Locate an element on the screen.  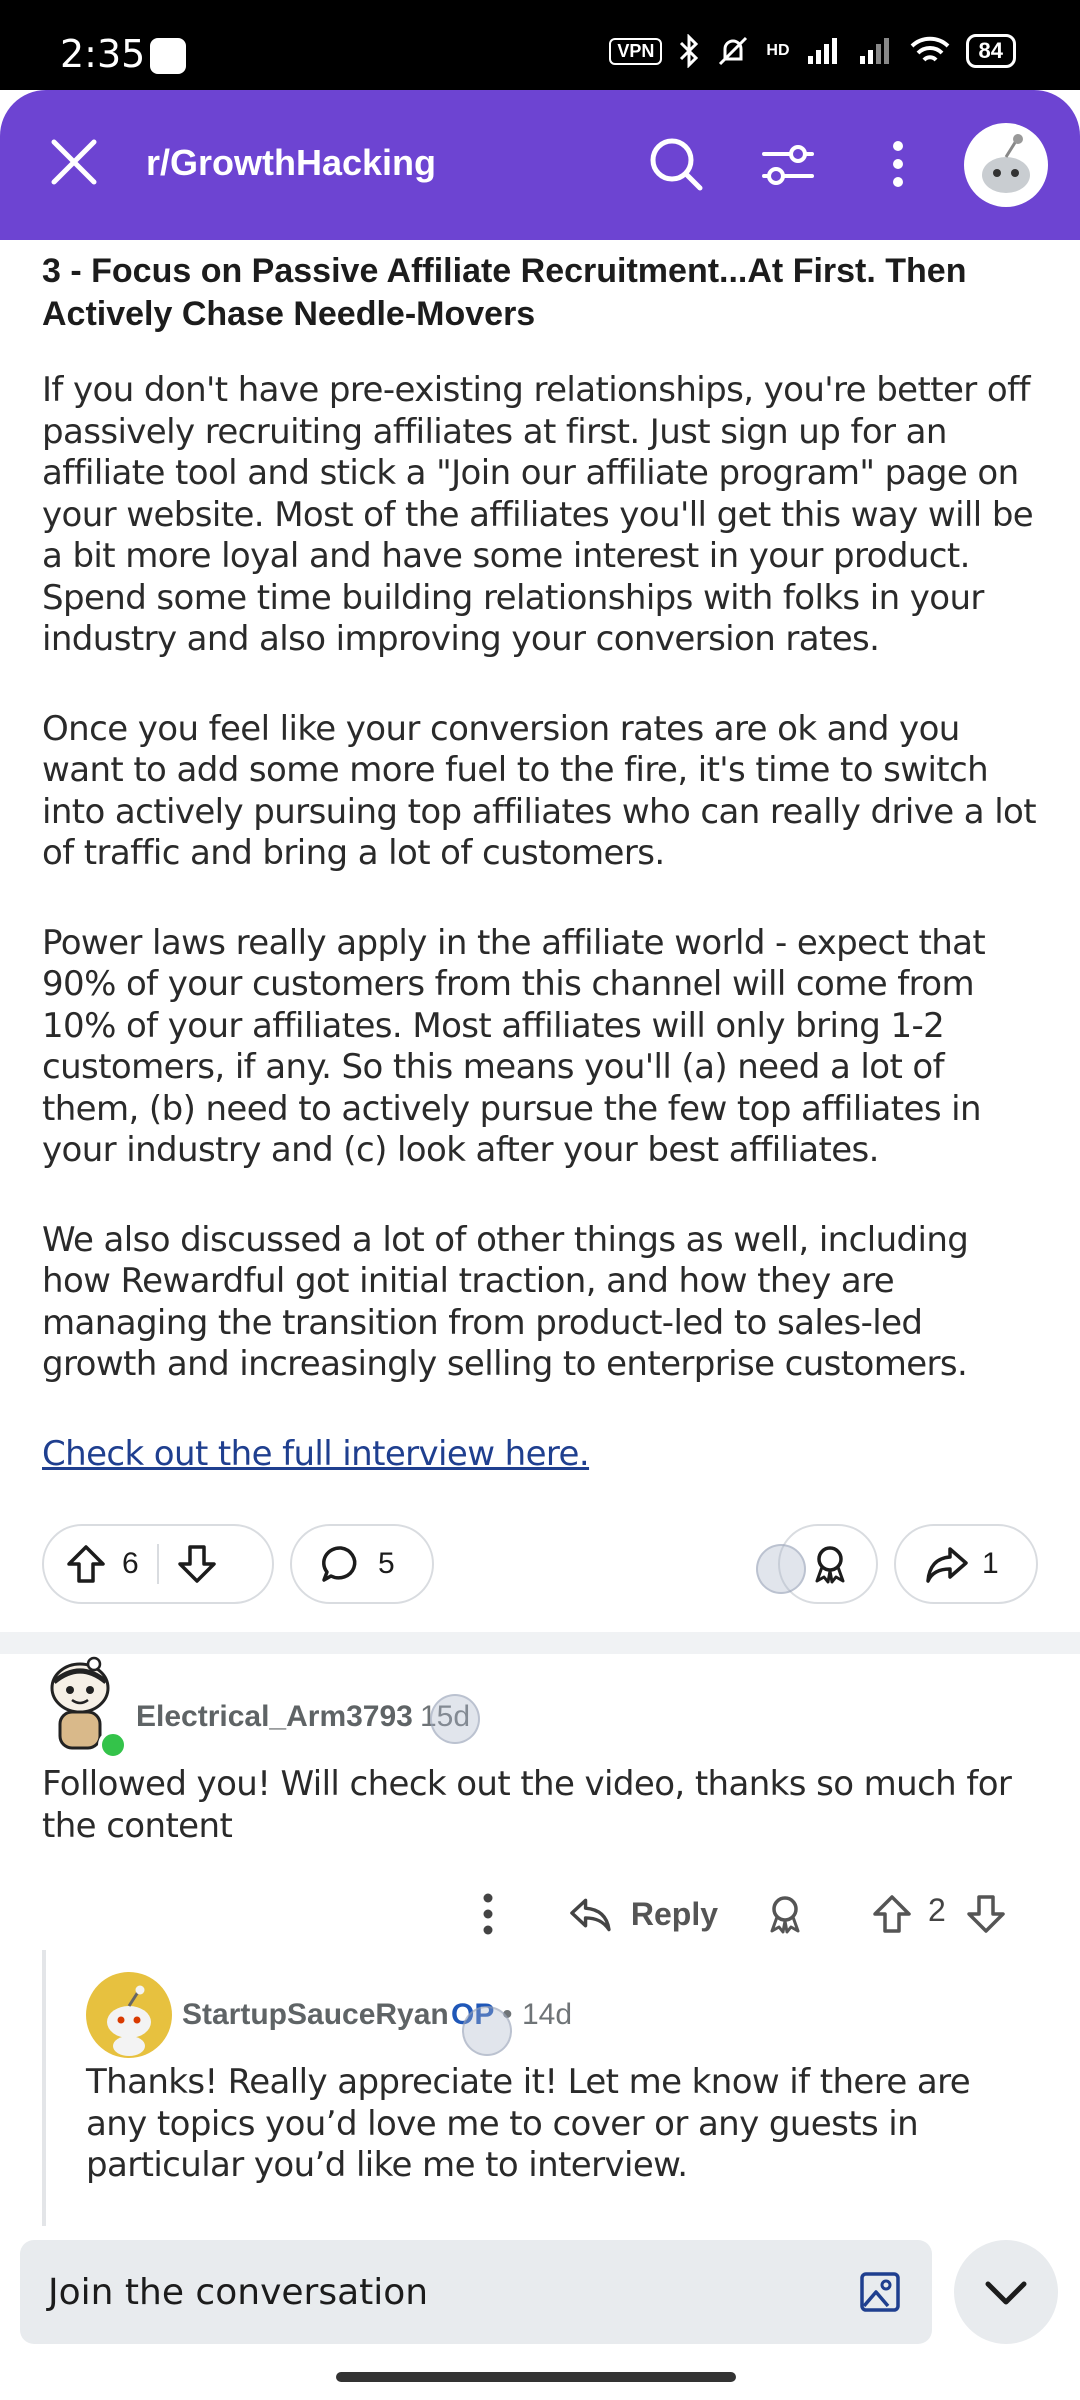
reply-age: 14d is located at coordinates (547, 2014).